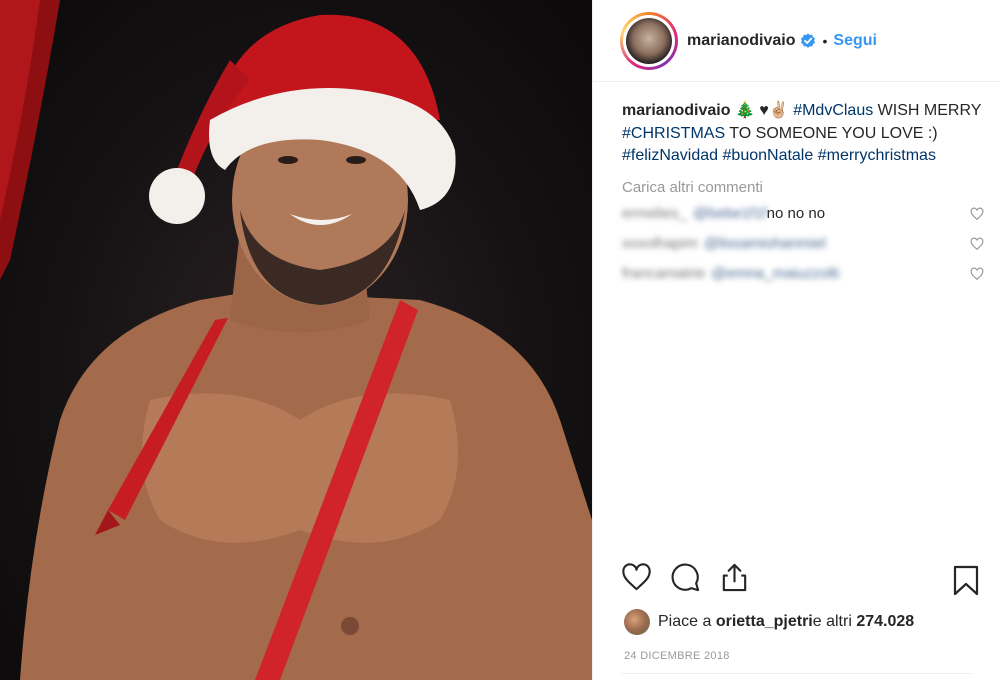 The image size is (1000, 680). I want to click on hashtag-link: #merrychristmas, so click(877, 155).